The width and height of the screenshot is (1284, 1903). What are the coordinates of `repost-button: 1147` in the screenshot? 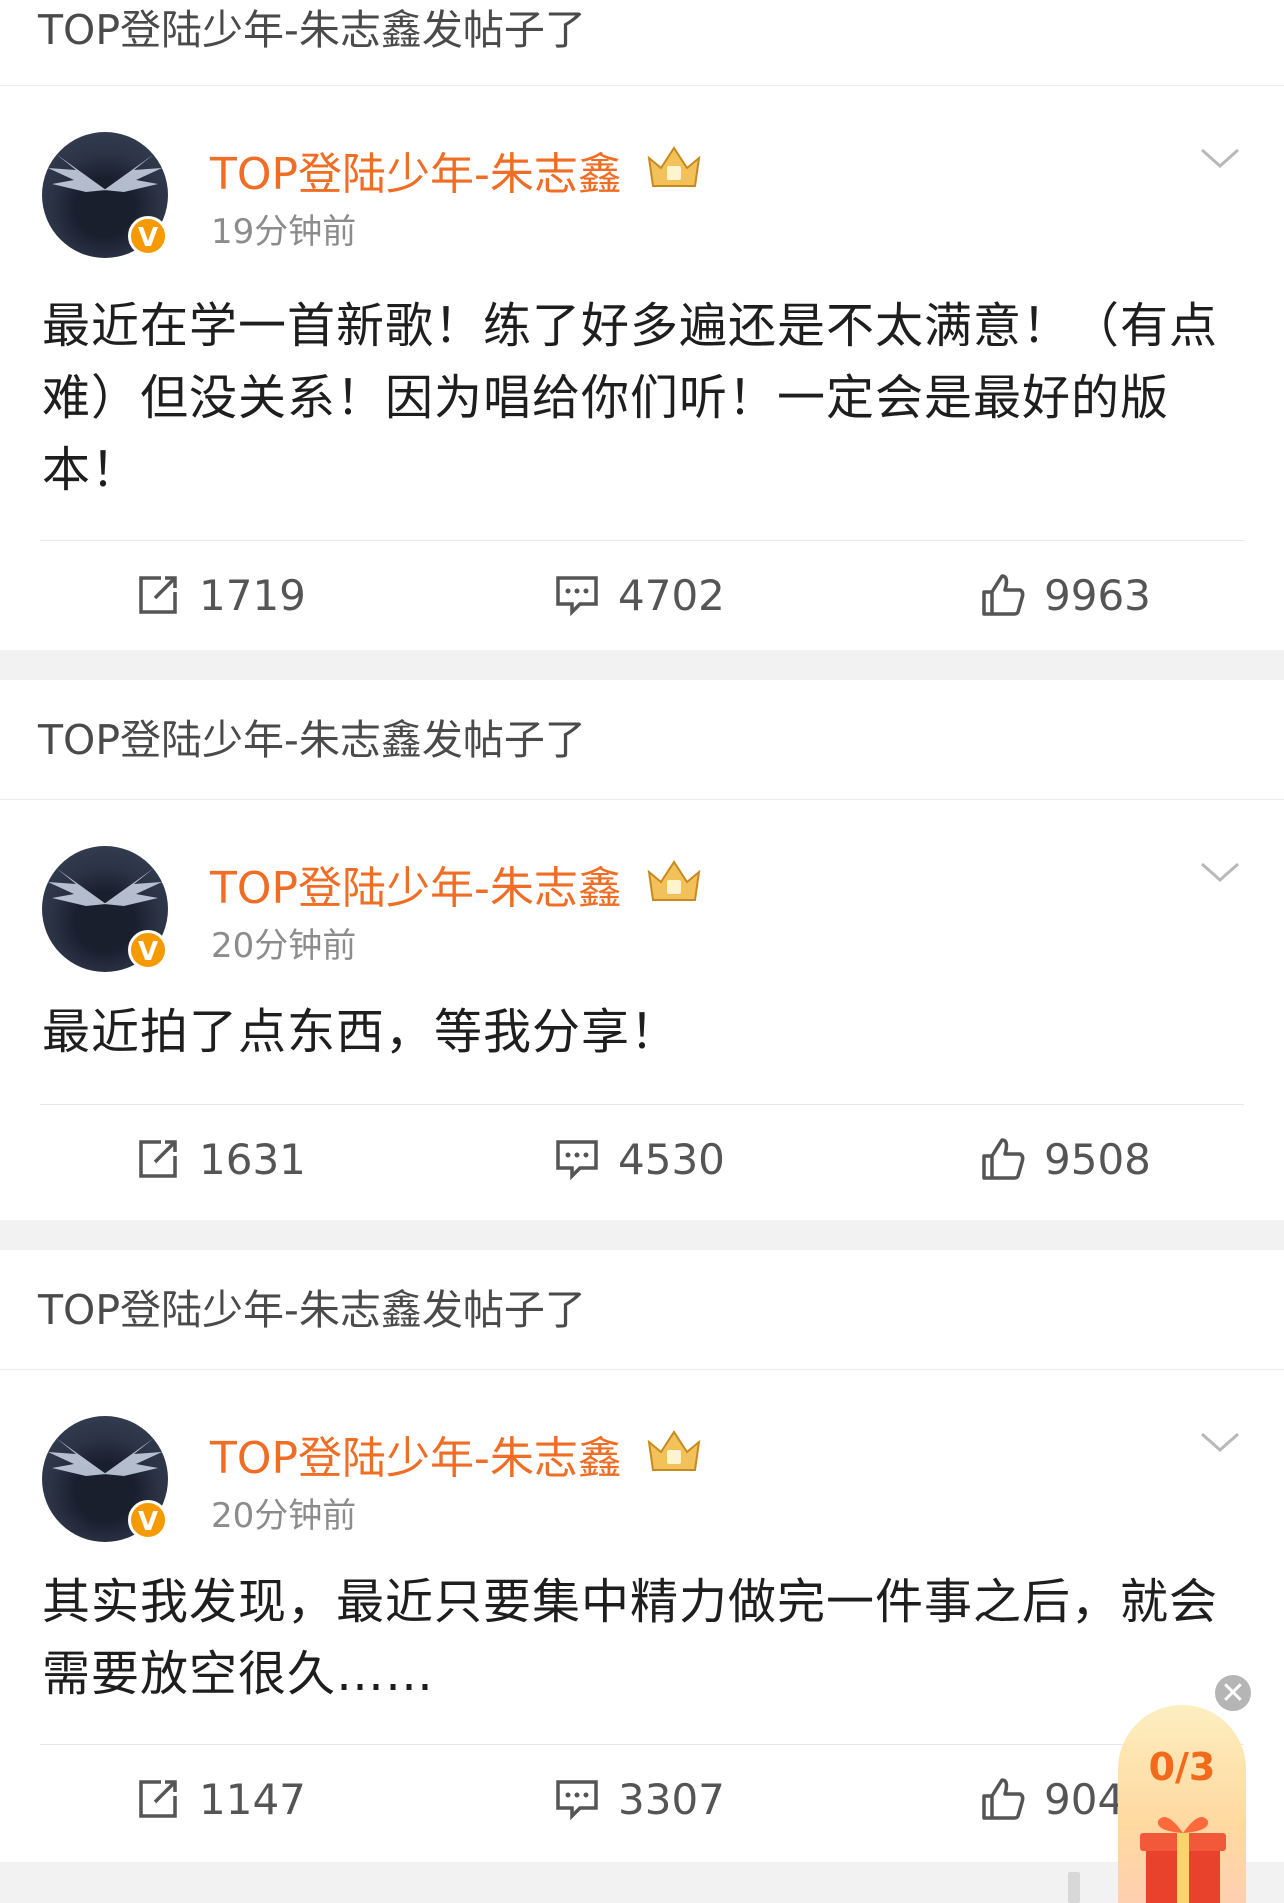 It's located at (220, 1799).